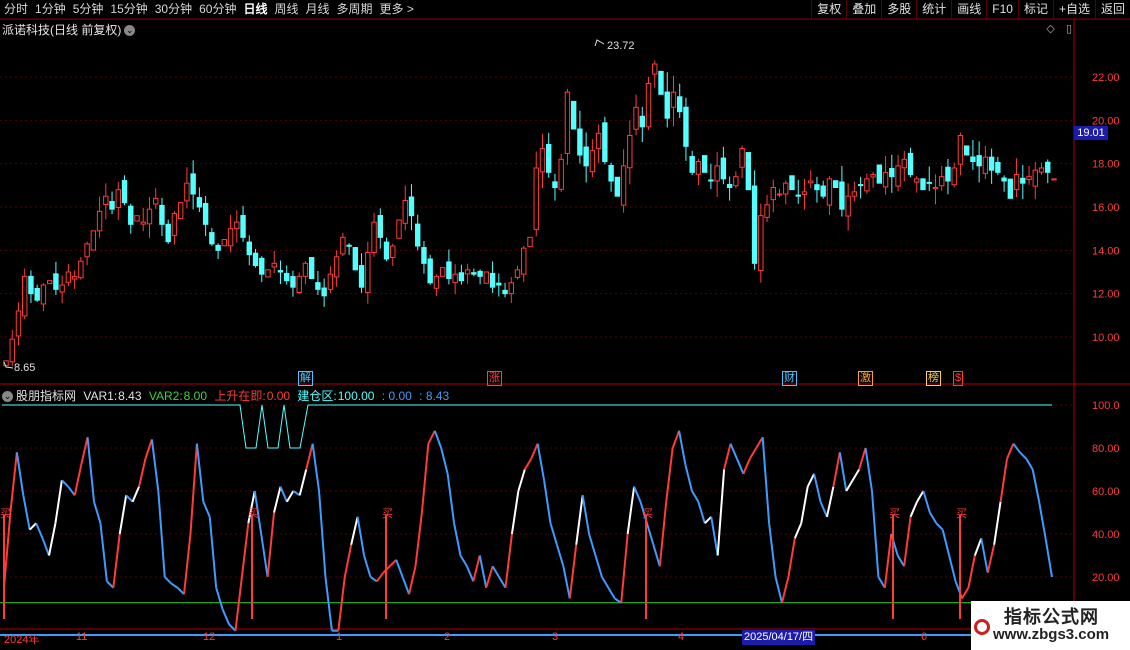 The width and height of the screenshot is (1130, 650). I want to click on indicator-axis-label: 80.00, so click(1106, 449).